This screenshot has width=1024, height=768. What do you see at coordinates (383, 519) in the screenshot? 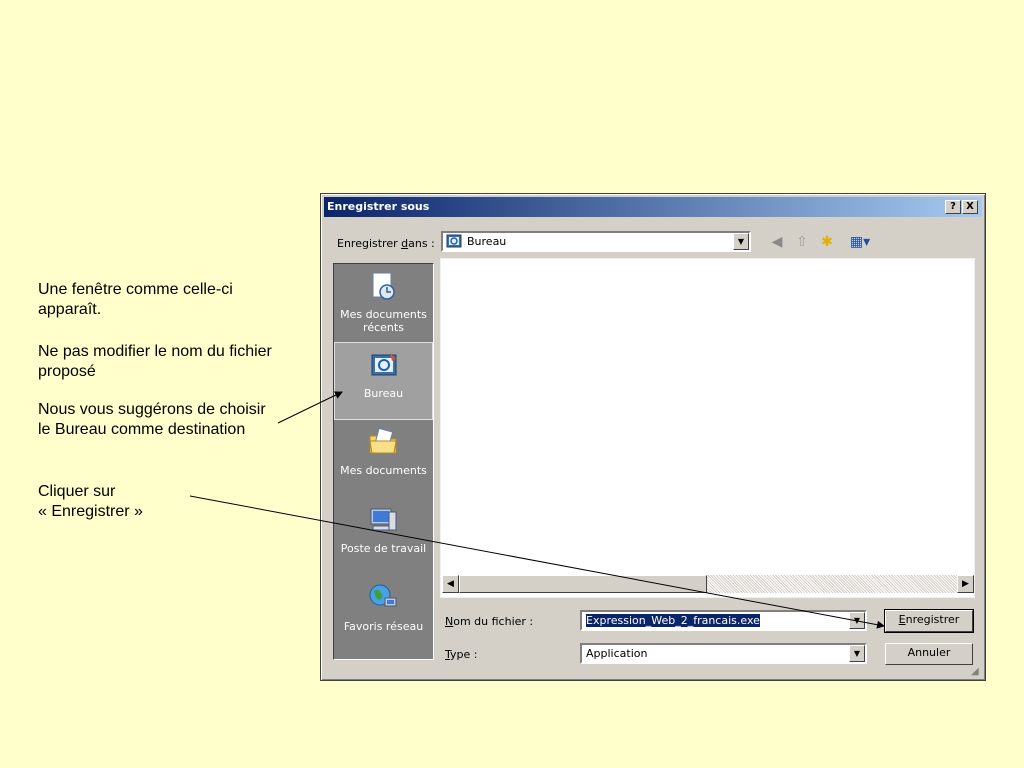
I see `my-computer-icon` at bounding box center [383, 519].